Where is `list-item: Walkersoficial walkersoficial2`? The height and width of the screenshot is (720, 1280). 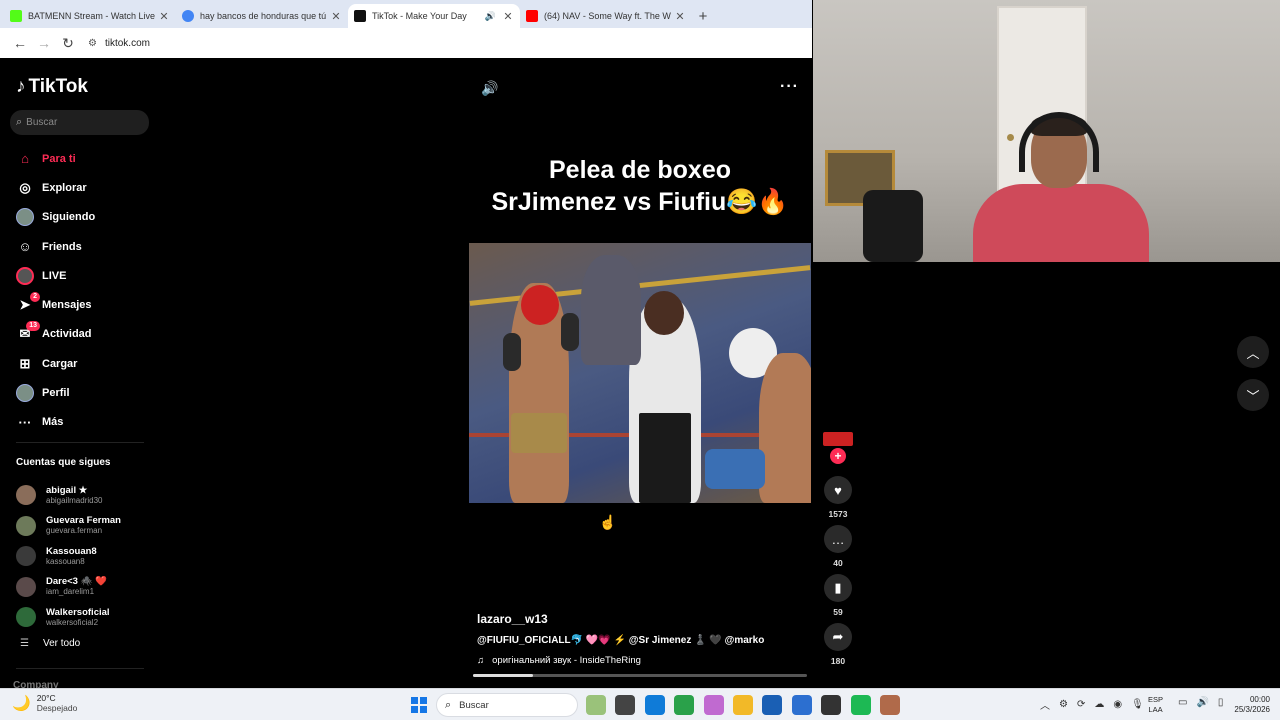 list-item: Walkersoficial walkersoficial2 is located at coordinates (86, 617).